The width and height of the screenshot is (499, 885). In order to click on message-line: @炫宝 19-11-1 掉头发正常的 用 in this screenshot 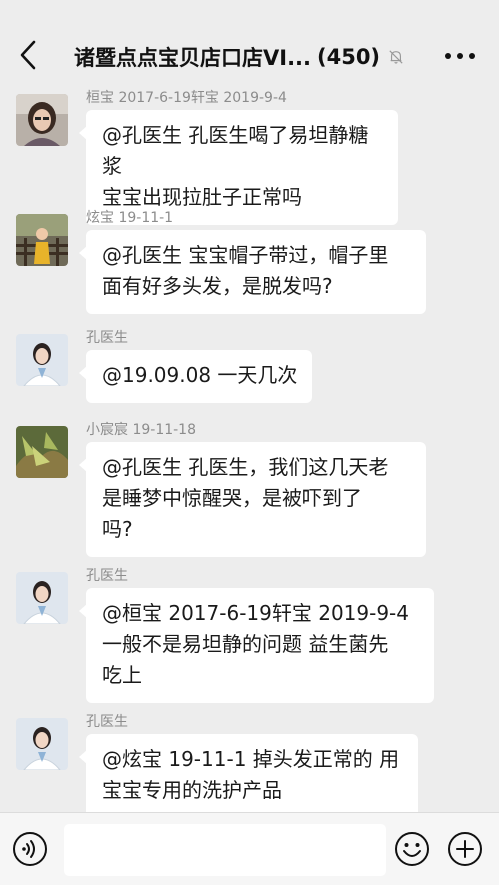, I will do `click(251, 759)`.